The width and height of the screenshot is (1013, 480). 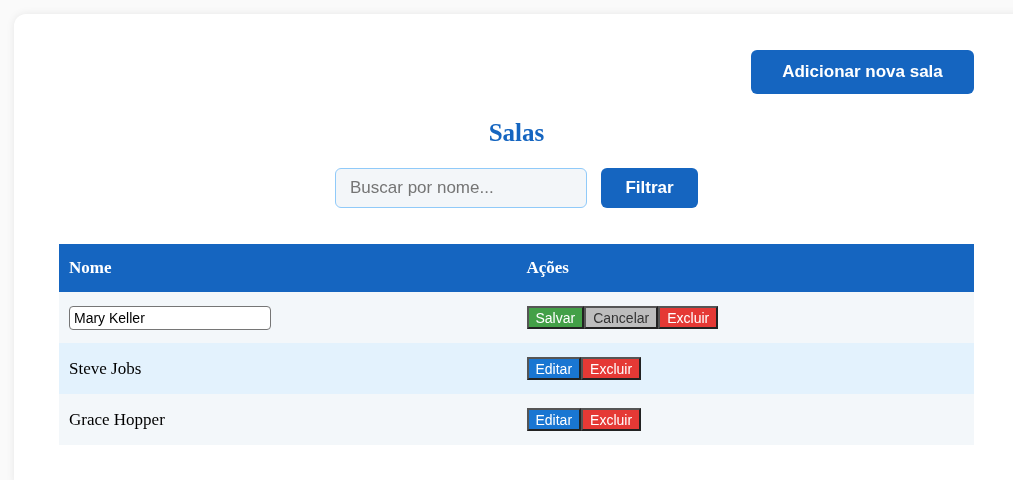 What do you see at coordinates (862, 72) in the screenshot?
I see `add-room-button: Adicionar nova sala` at bounding box center [862, 72].